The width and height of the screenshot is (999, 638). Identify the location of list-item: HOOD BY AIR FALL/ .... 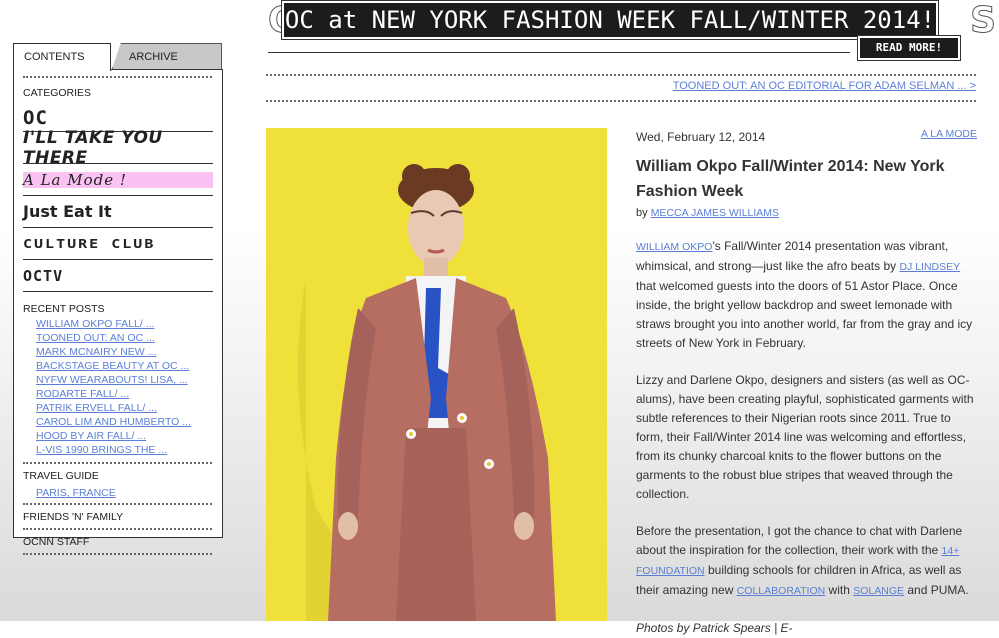
(124, 436).